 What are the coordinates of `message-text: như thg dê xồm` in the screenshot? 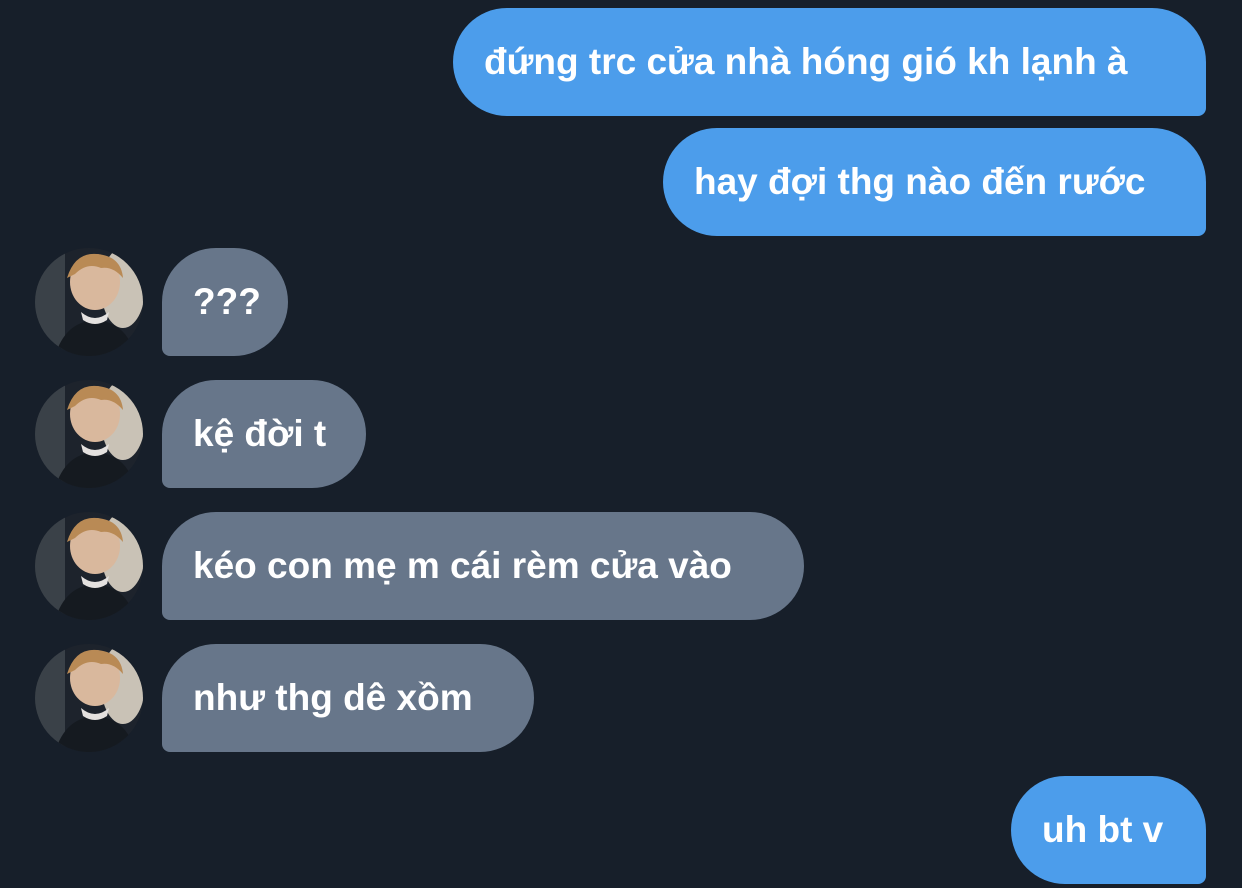 It's located at (333, 697).